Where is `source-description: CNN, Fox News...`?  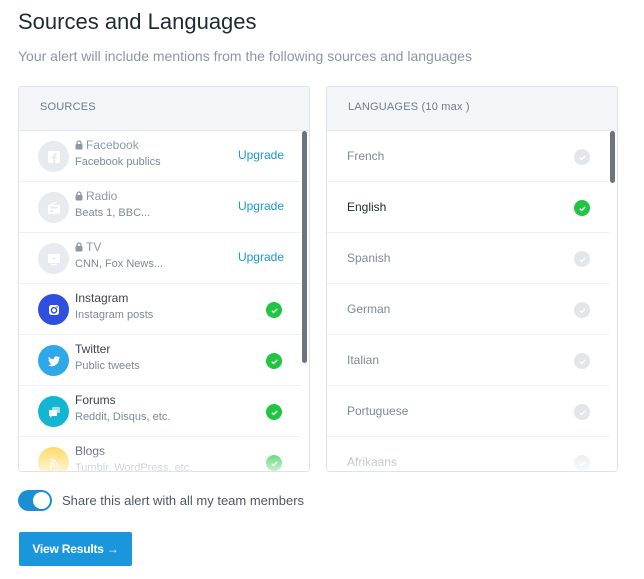
source-description: CNN, Fox News... is located at coordinates (119, 264).